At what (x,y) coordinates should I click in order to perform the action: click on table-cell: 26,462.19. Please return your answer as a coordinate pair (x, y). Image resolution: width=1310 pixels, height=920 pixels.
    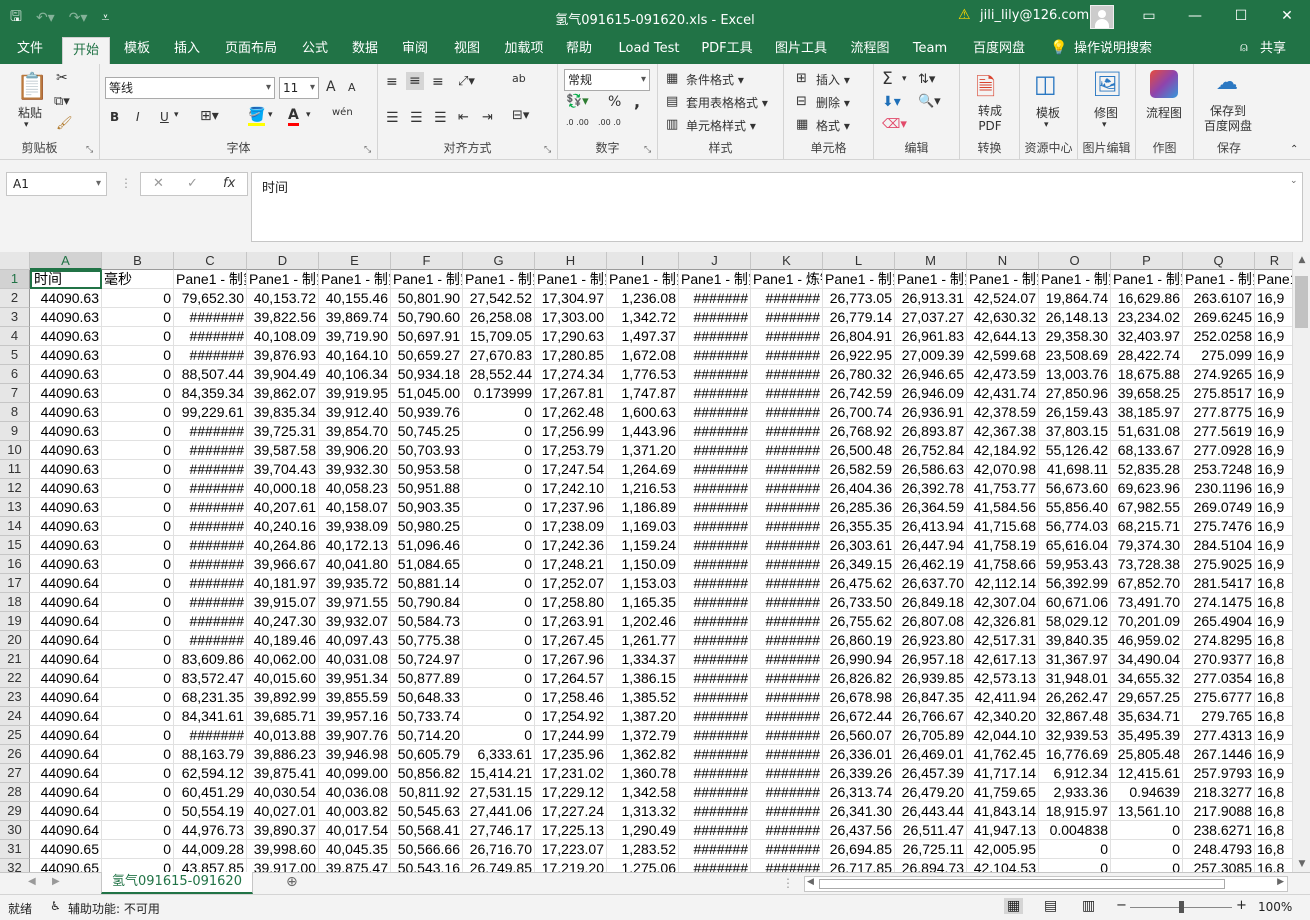
    Looking at the image, I should click on (931, 564).